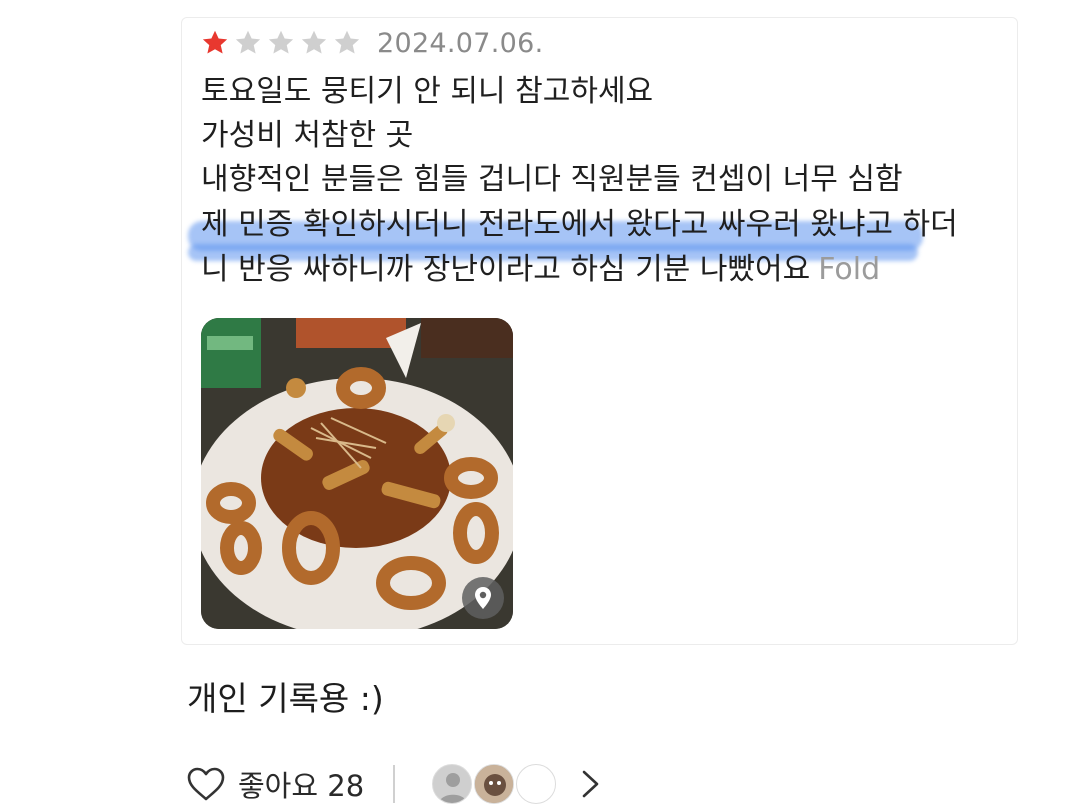 This screenshot has width=1080, height=811. I want to click on like-count: 좋아요 28, so click(301, 784).